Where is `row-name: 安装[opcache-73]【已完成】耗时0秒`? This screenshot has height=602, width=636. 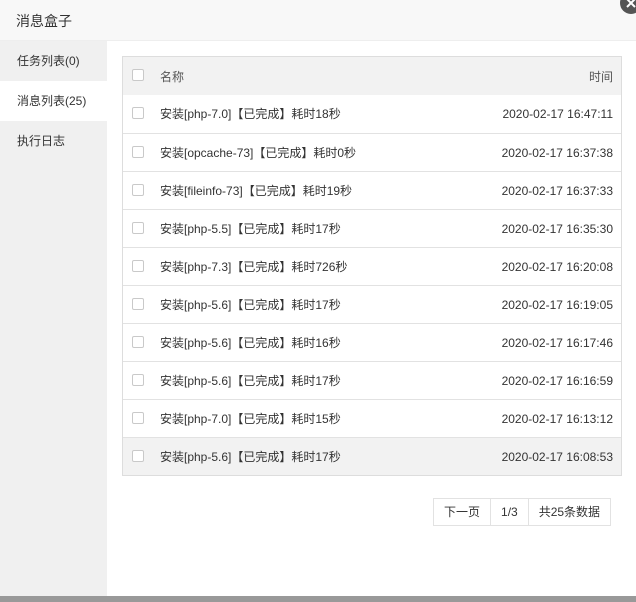 row-name: 安装[opcache-73]【已完成】耗时0秒 is located at coordinates (258, 153).